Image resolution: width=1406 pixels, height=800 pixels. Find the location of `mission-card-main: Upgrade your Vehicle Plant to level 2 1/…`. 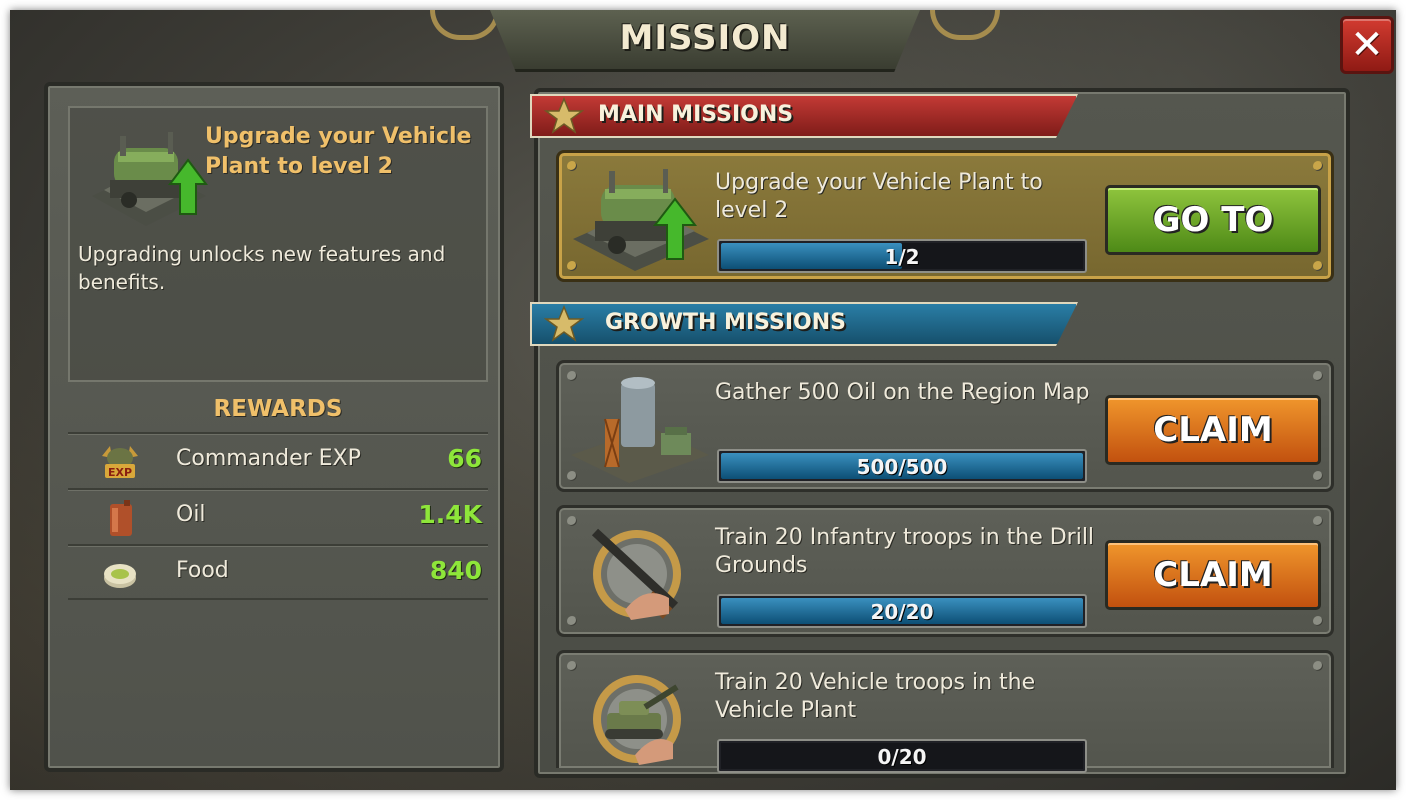

mission-card-main: Upgrade your Vehicle Plant to level 2 1/… is located at coordinates (945, 216).